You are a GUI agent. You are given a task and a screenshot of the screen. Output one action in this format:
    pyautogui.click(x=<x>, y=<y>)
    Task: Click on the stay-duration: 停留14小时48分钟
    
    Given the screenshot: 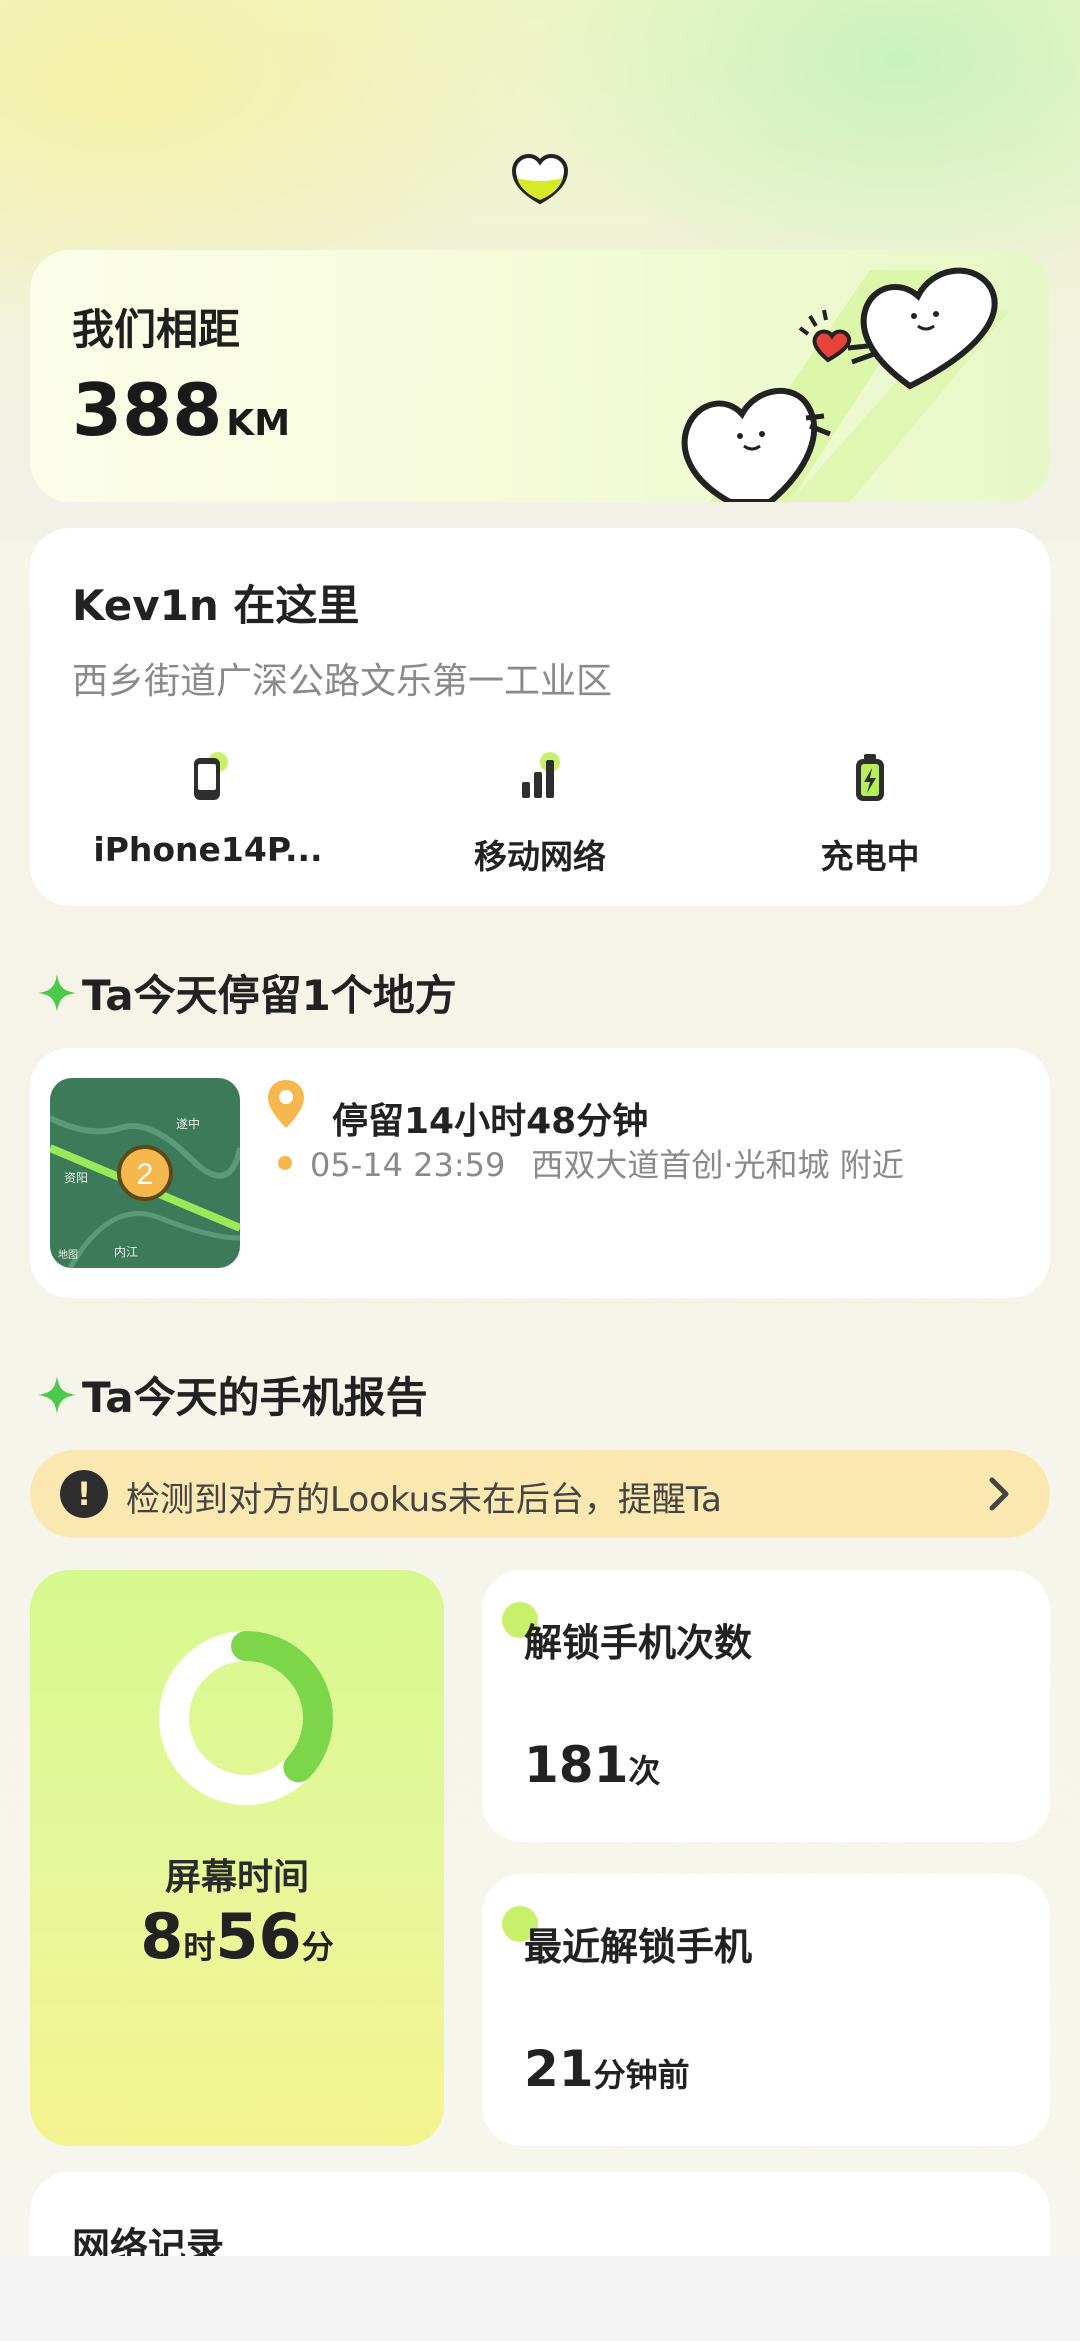 What is the action you would take?
    pyautogui.click(x=490, y=1121)
    